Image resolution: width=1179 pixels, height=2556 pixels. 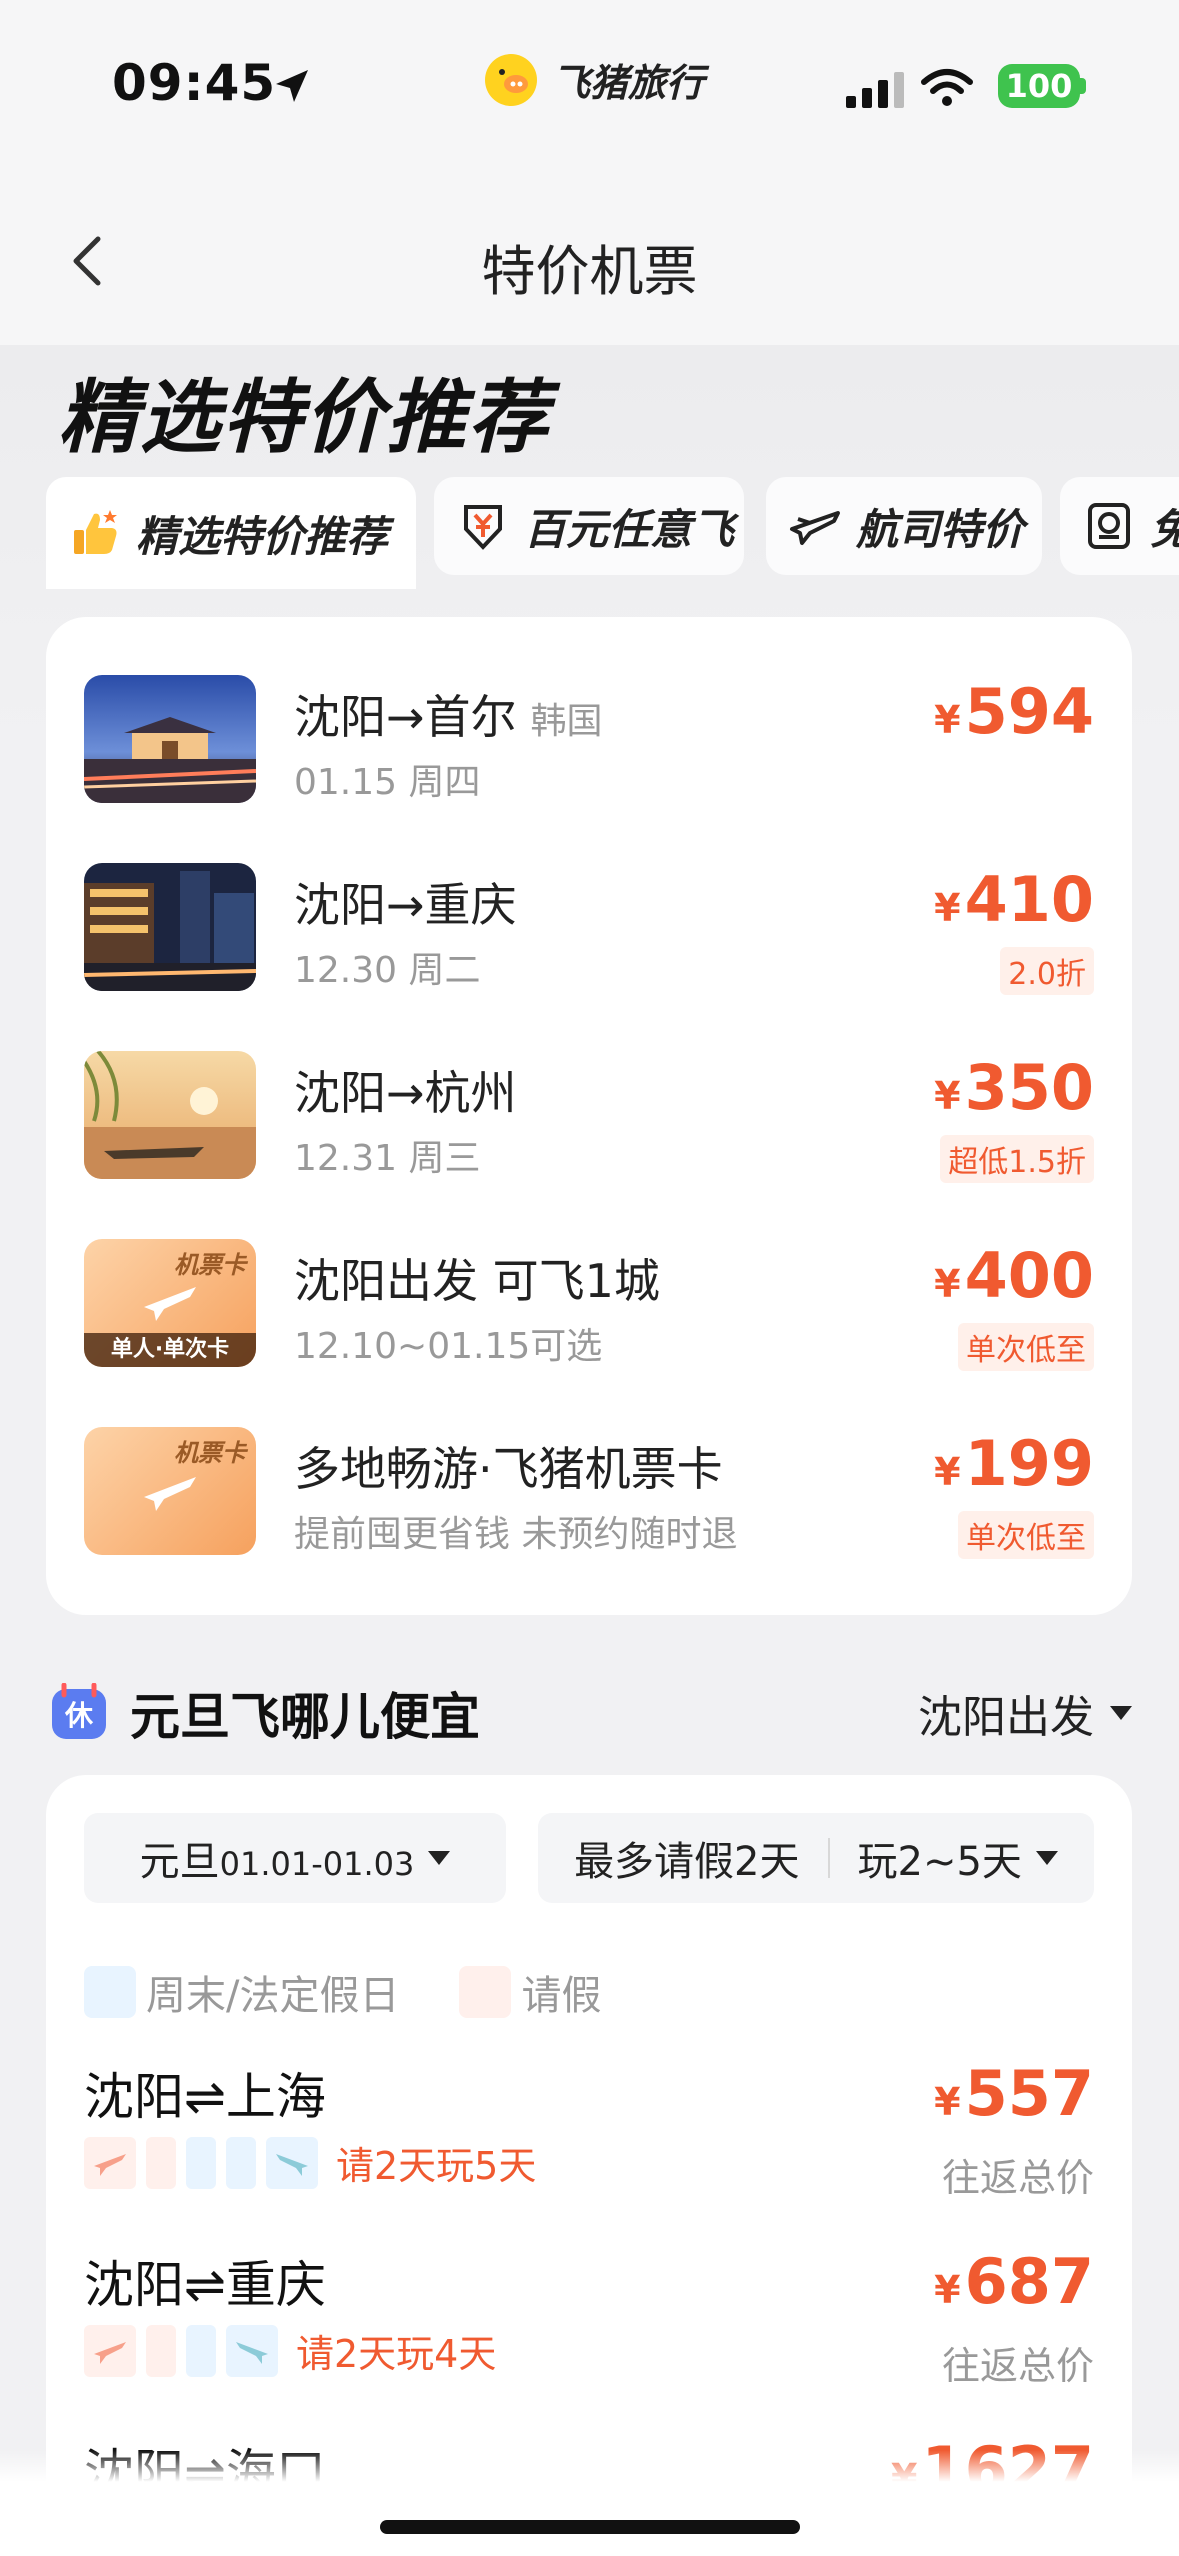 I want to click on discount-badge: 超低1.5折, so click(x=1017, y=1159).